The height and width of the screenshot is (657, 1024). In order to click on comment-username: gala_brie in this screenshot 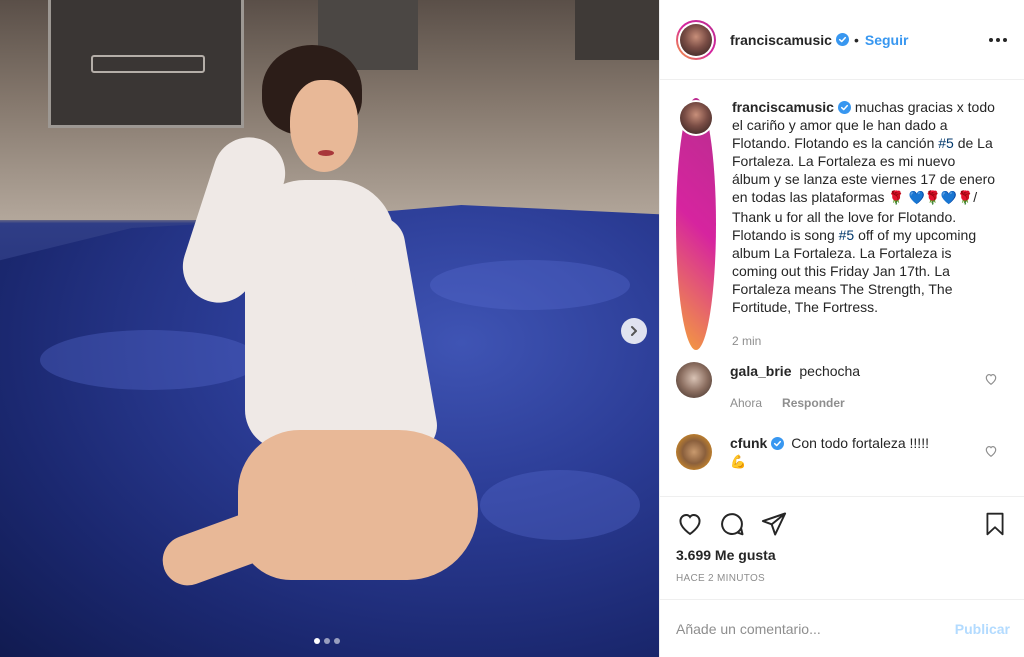, I will do `click(760, 371)`.